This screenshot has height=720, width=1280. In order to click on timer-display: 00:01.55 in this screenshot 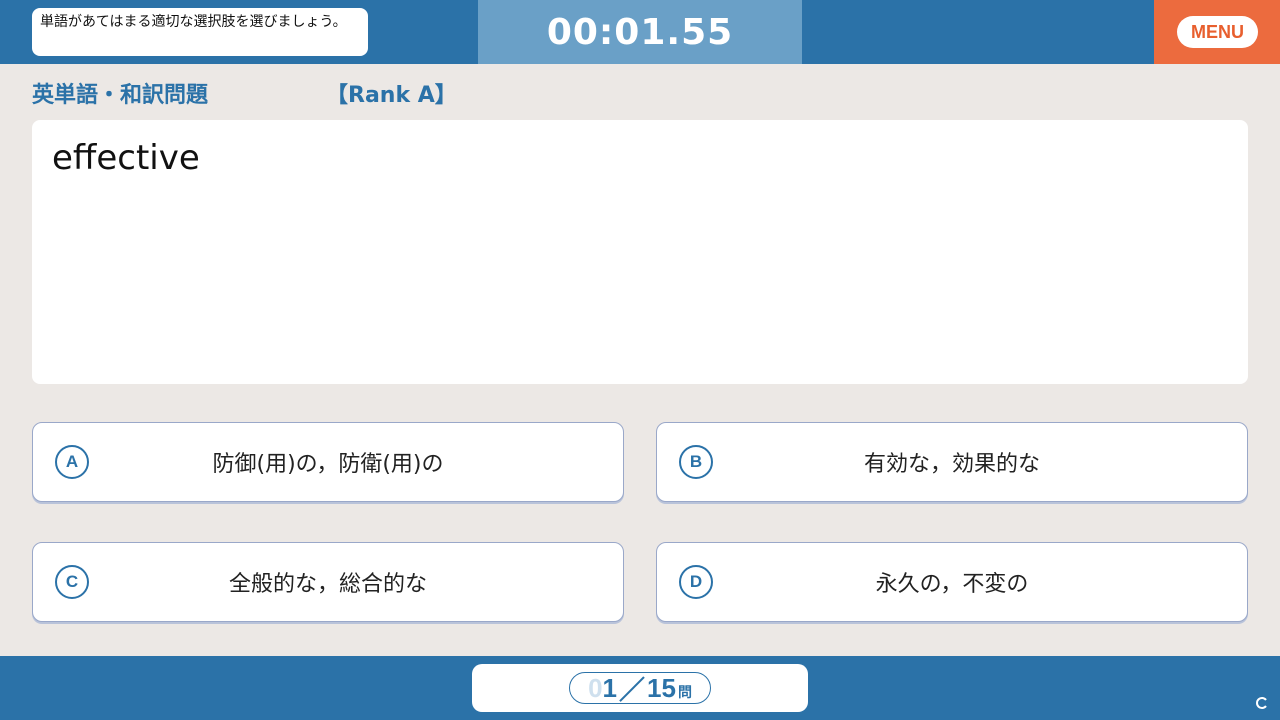, I will do `click(640, 32)`.